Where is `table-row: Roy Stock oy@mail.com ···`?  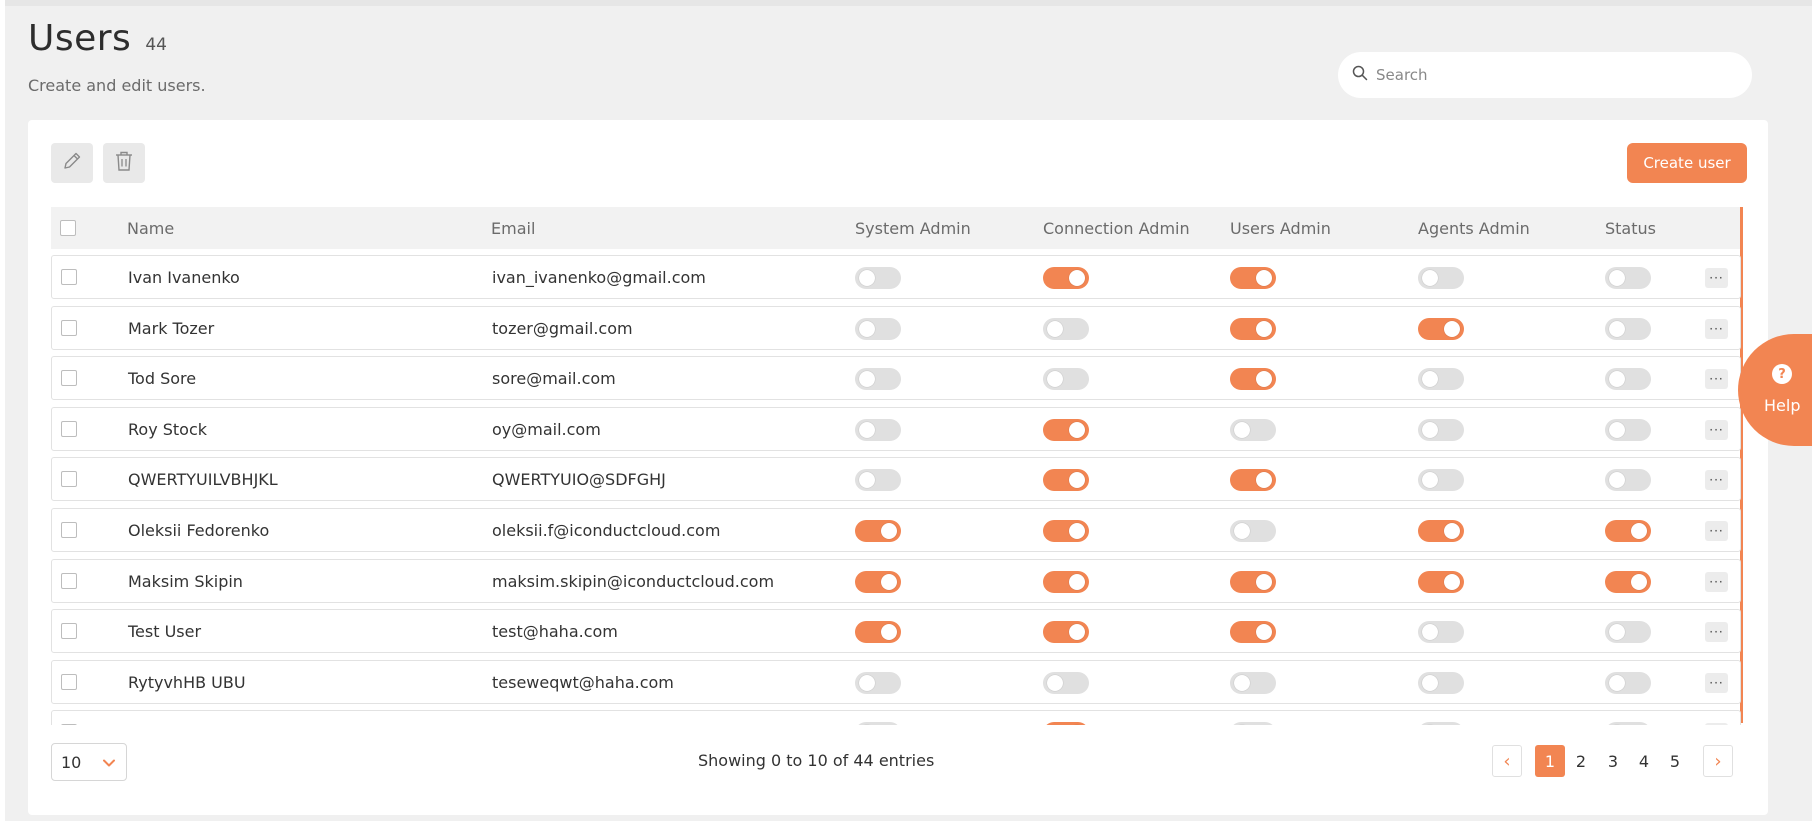 table-row: Roy Stock oy@mail.com ··· is located at coordinates (896, 429).